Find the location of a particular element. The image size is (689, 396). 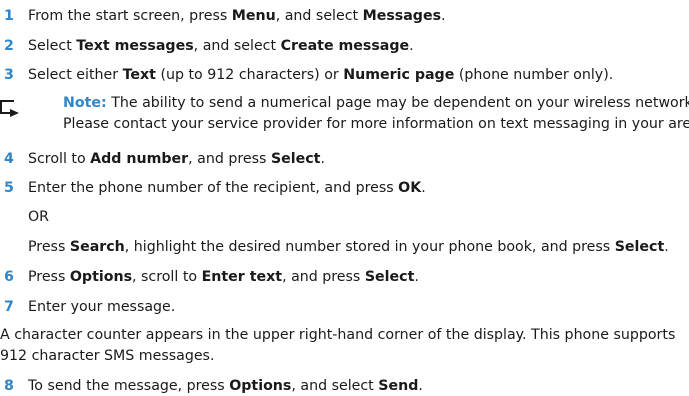

note-label: Note: is located at coordinates (85, 103).